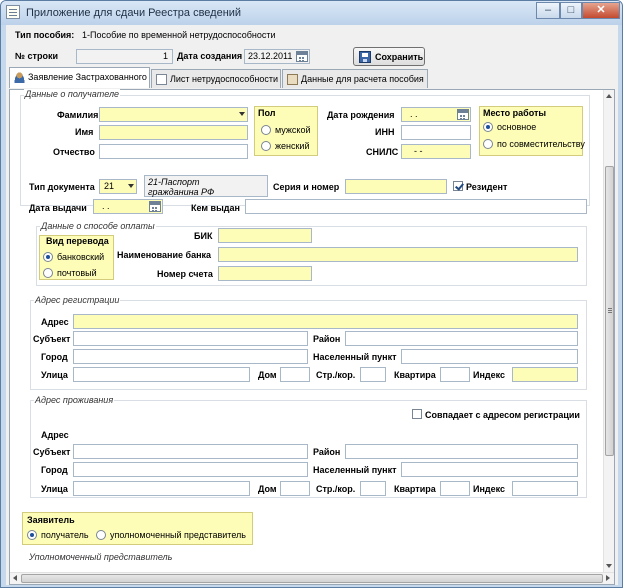  I want to click on bank-name-field, so click(398, 254).